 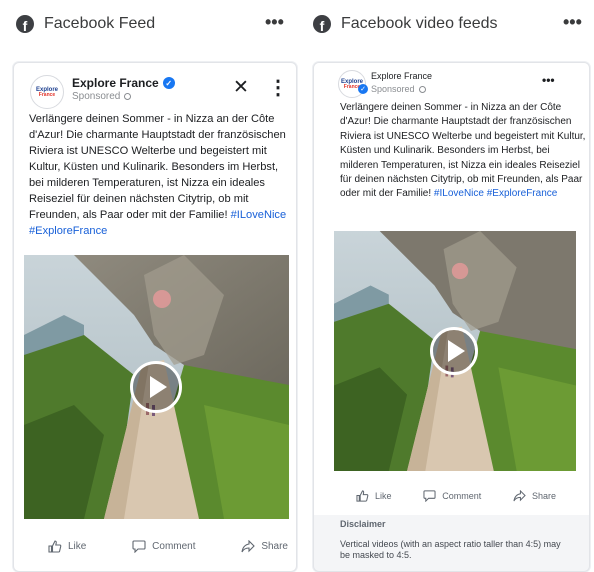 I want to click on column-header: f Facebook video feeds, so click(x=405, y=24).